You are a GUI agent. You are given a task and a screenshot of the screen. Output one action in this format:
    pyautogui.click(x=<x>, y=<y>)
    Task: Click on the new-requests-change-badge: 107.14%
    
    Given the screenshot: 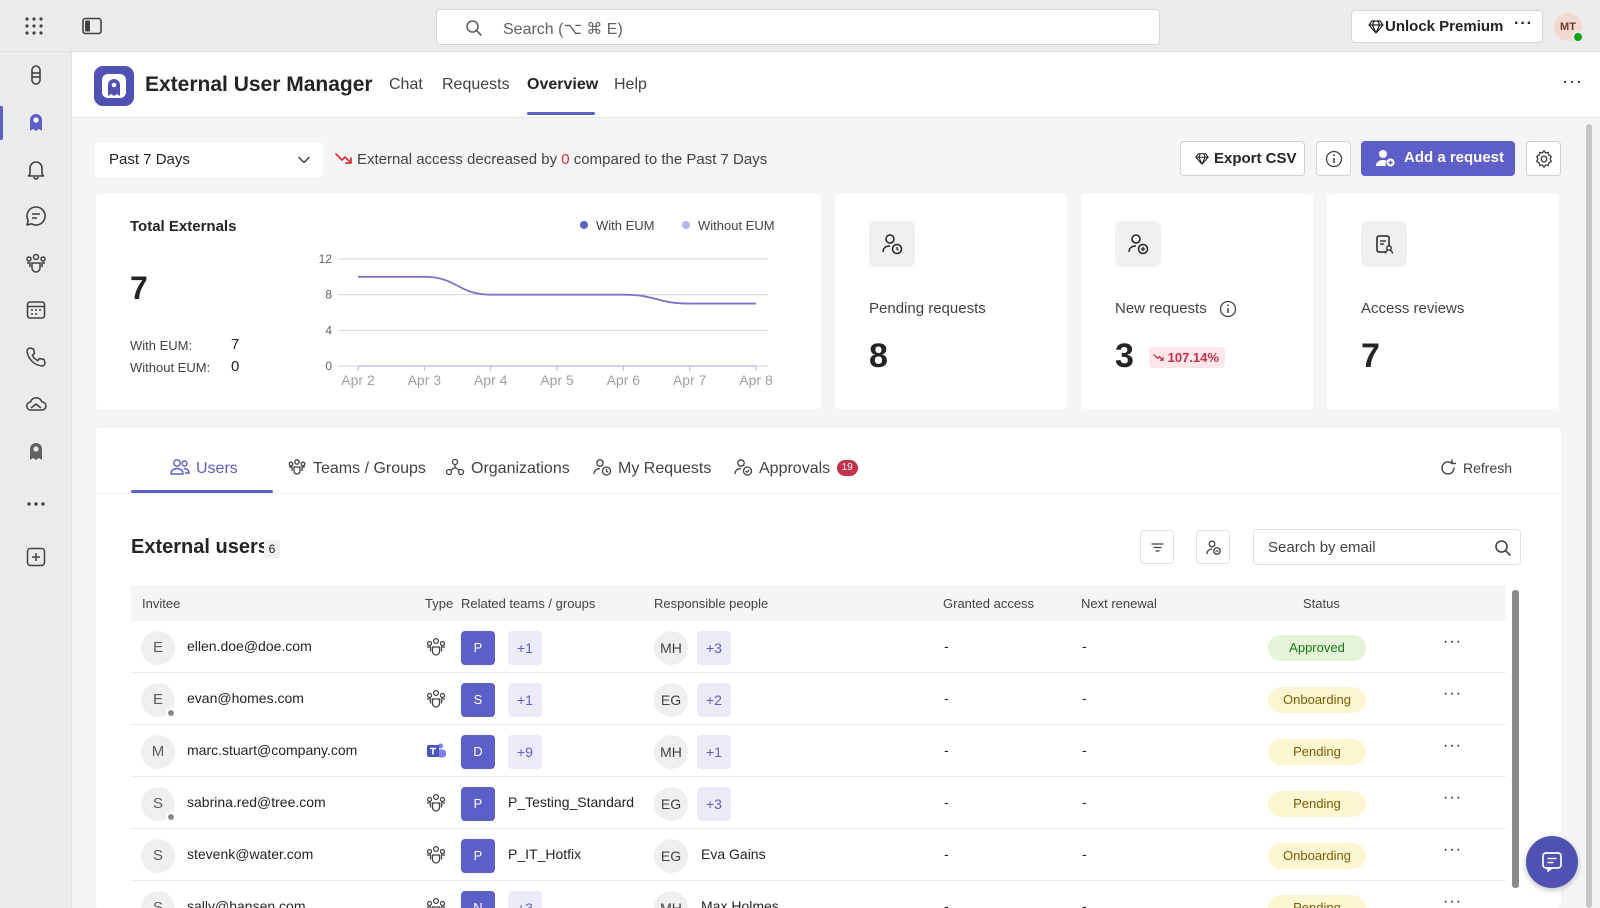 What is the action you would take?
    pyautogui.click(x=1187, y=357)
    